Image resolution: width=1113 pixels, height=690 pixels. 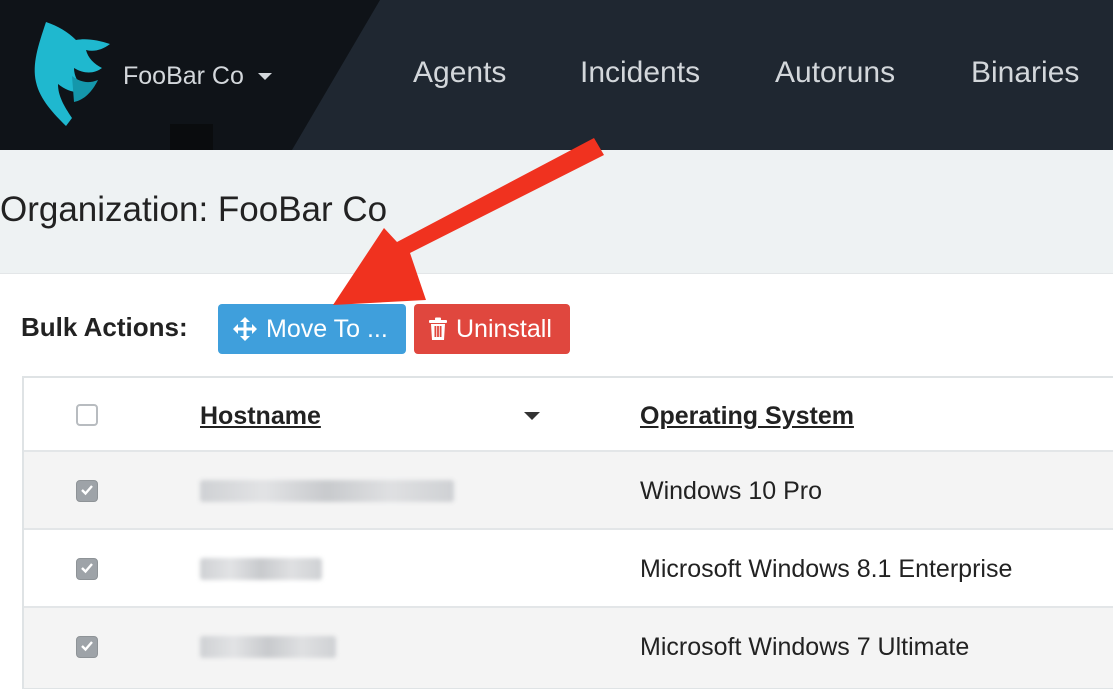 I want to click on nav-incidents: Incidents, so click(x=640, y=73).